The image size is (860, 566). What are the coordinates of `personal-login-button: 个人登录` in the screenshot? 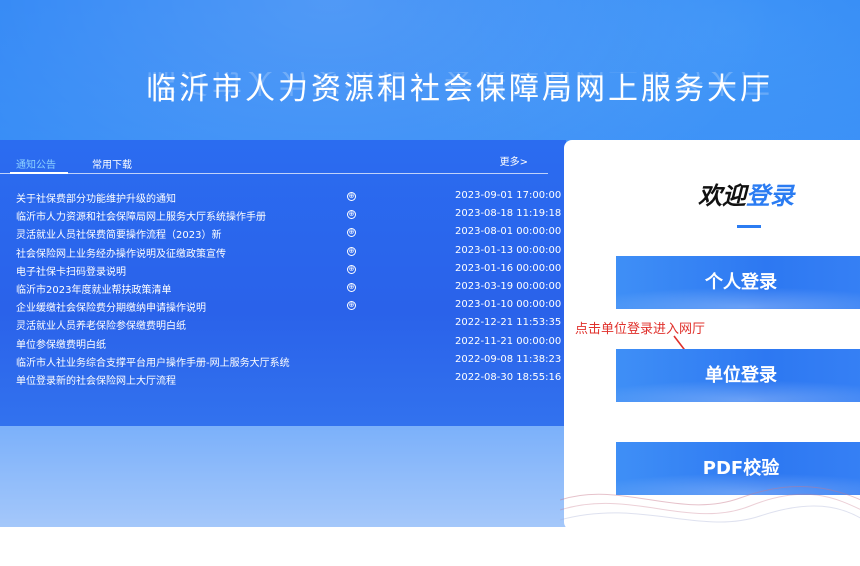 It's located at (738, 282).